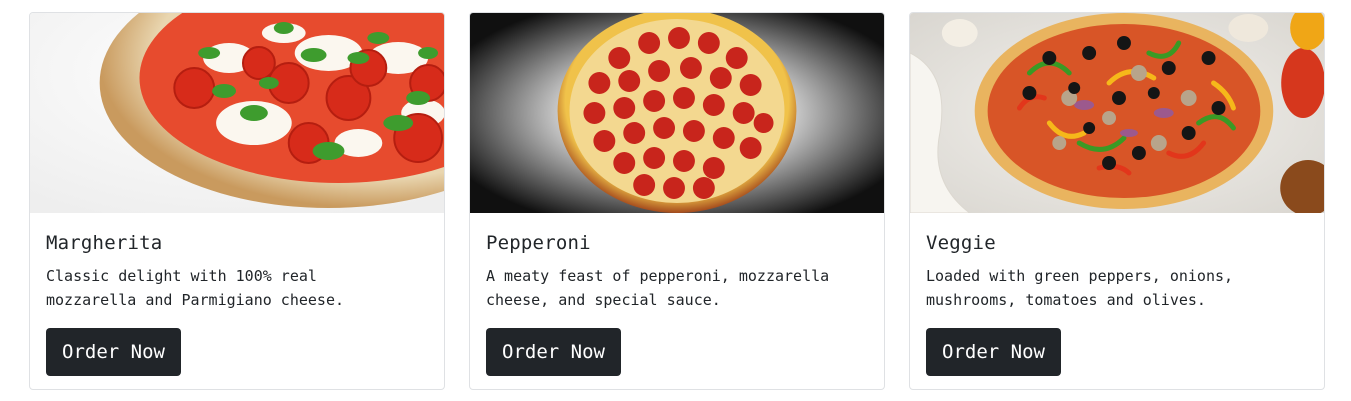 The image size is (1351, 401). Describe the element at coordinates (538, 243) in the screenshot. I see `pizza-title: Pepperoni` at that location.